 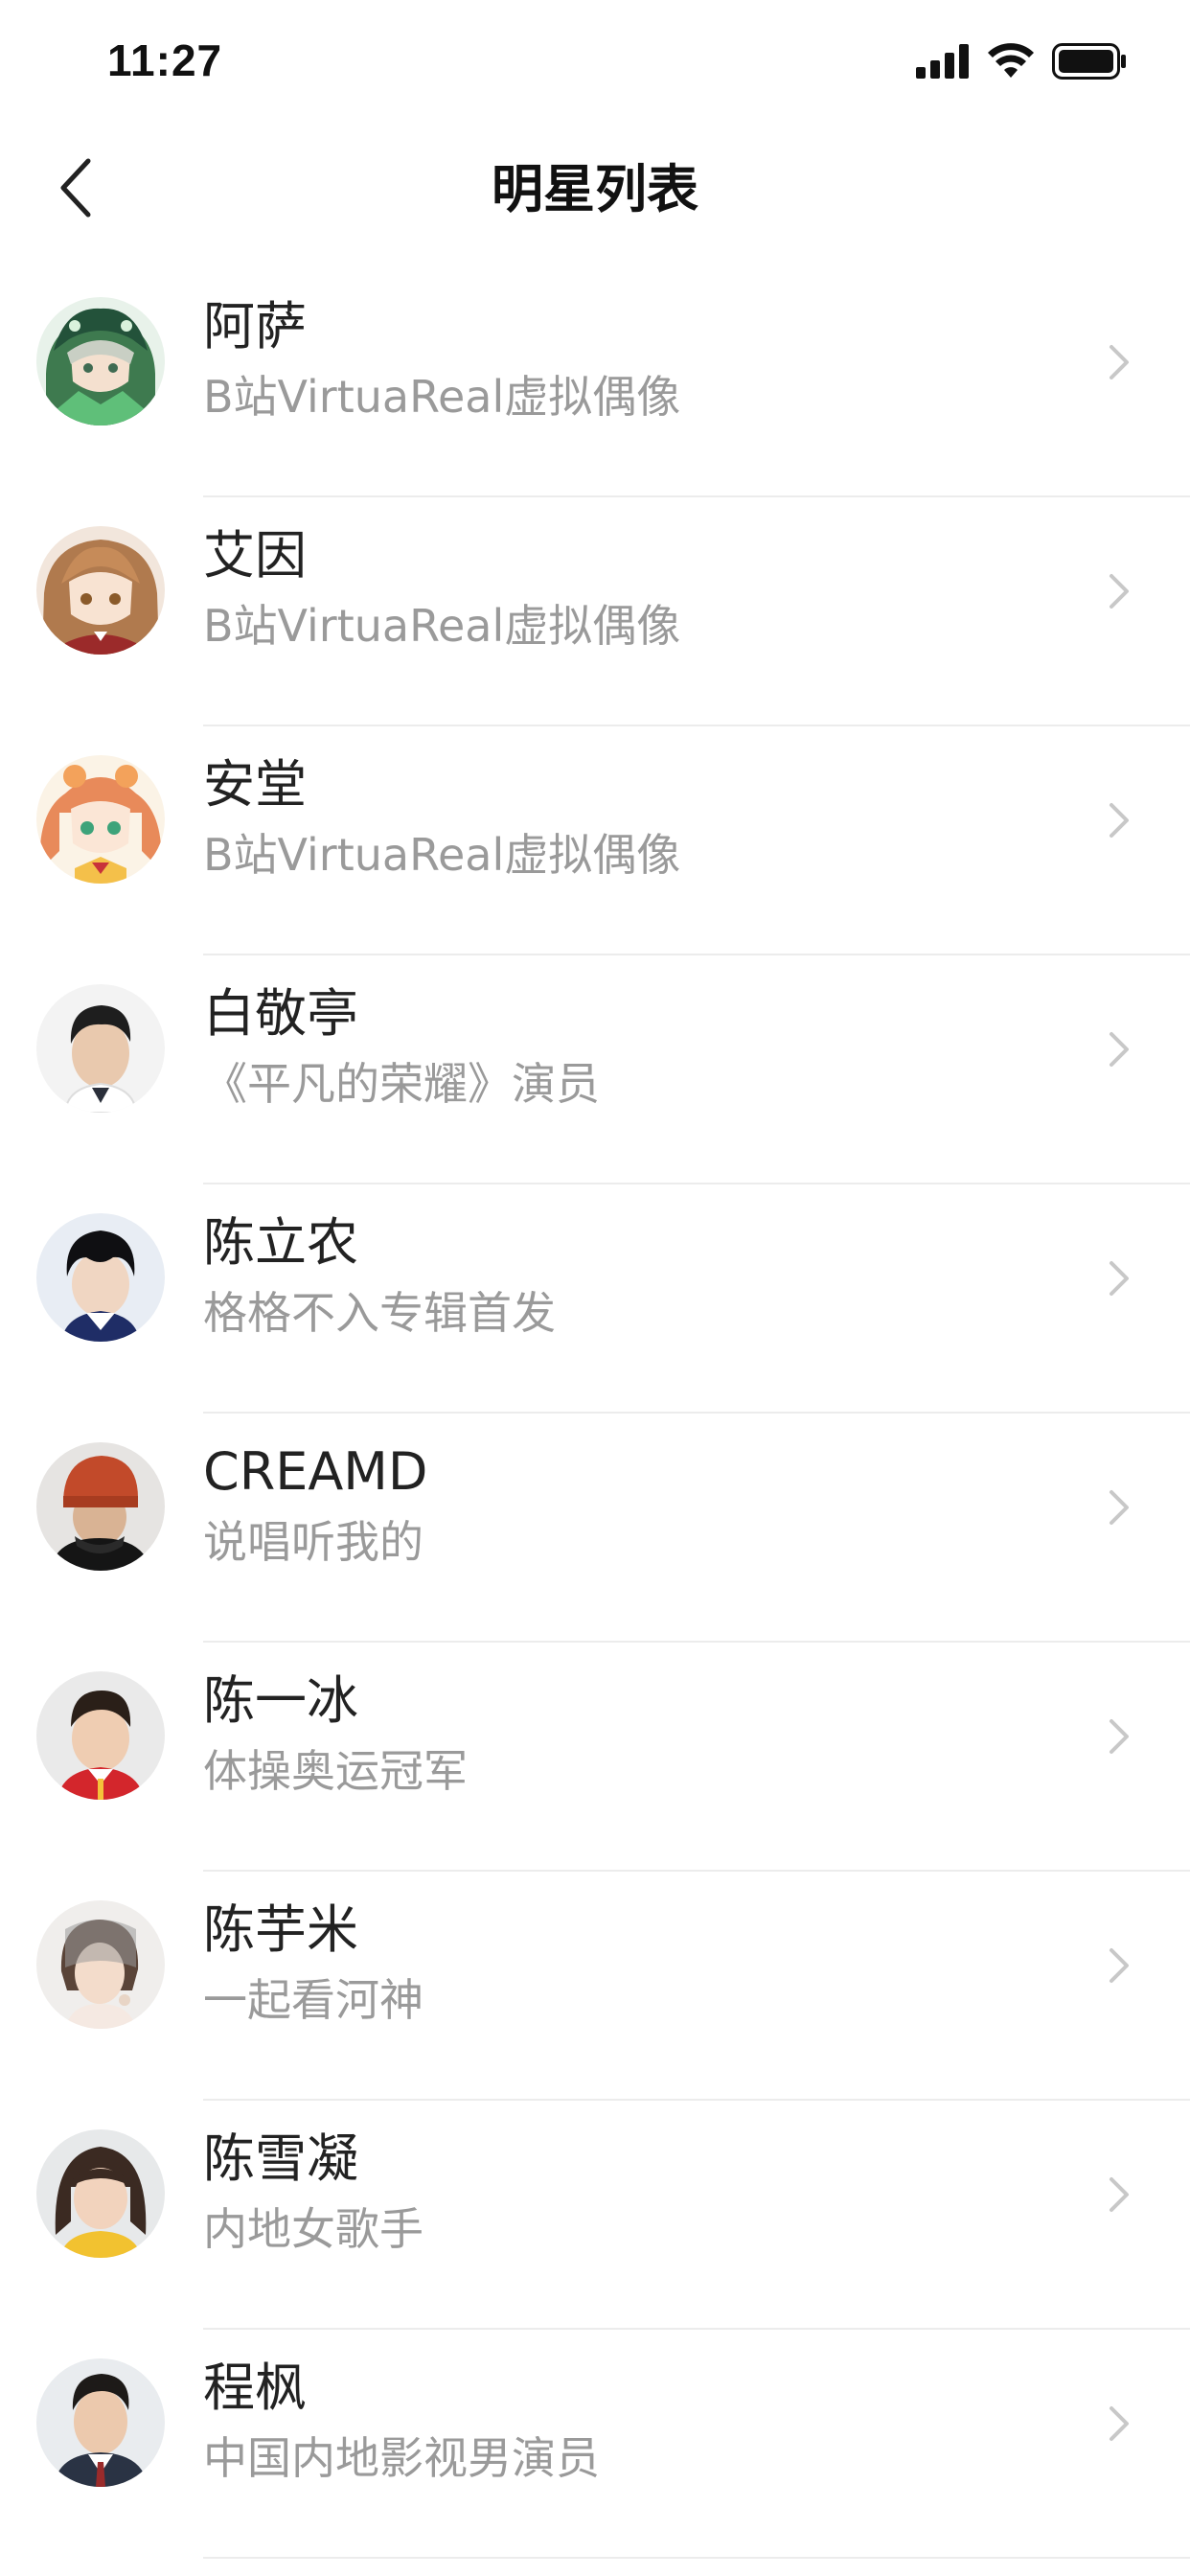 I want to click on item-name: 程枫, so click(x=255, y=2388).